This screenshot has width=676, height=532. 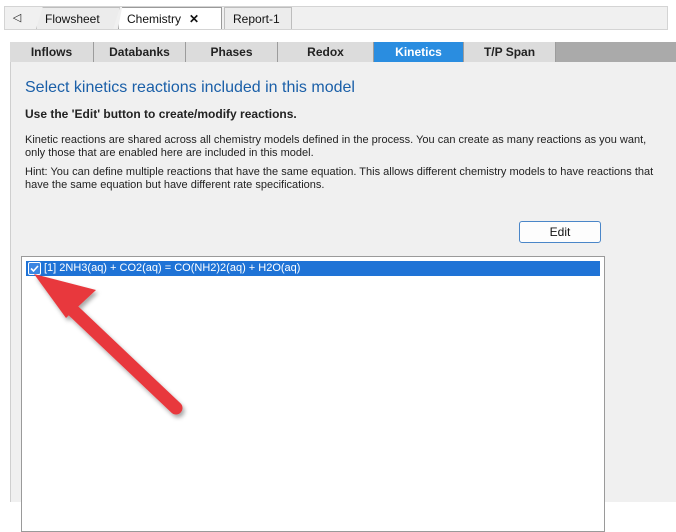 What do you see at coordinates (78, 18) in the screenshot?
I see `tab-flowsheet: Flowsheet` at bounding box center [78, 18].